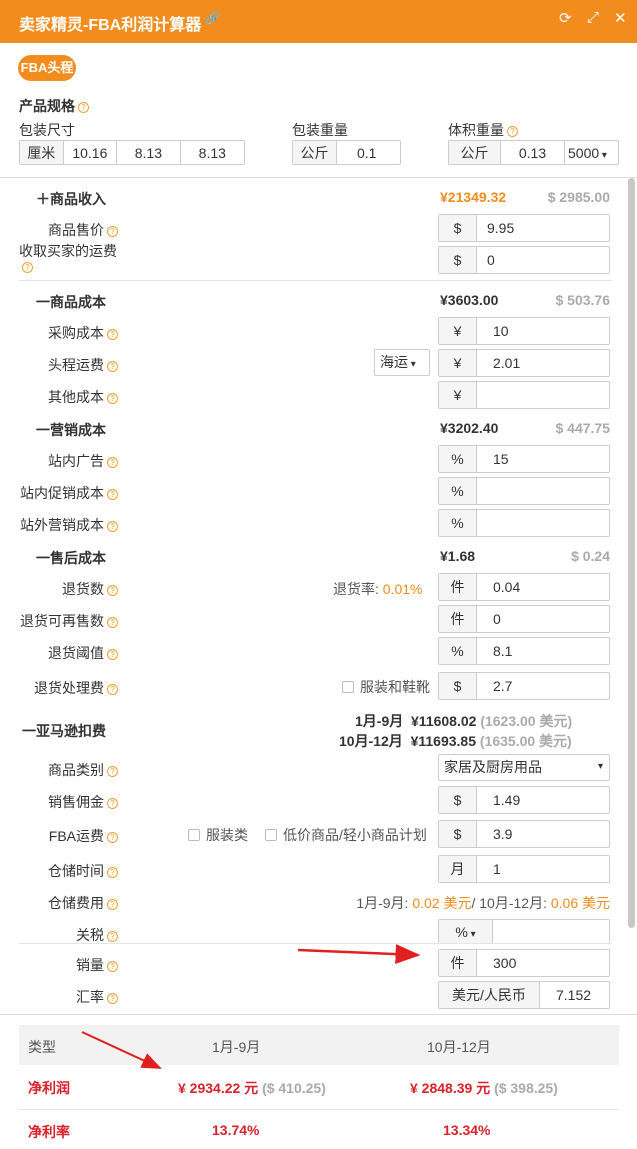  Describe the element at coordinates (359, 954) in the screenshot. I see `arrow-to-sales` at that location.